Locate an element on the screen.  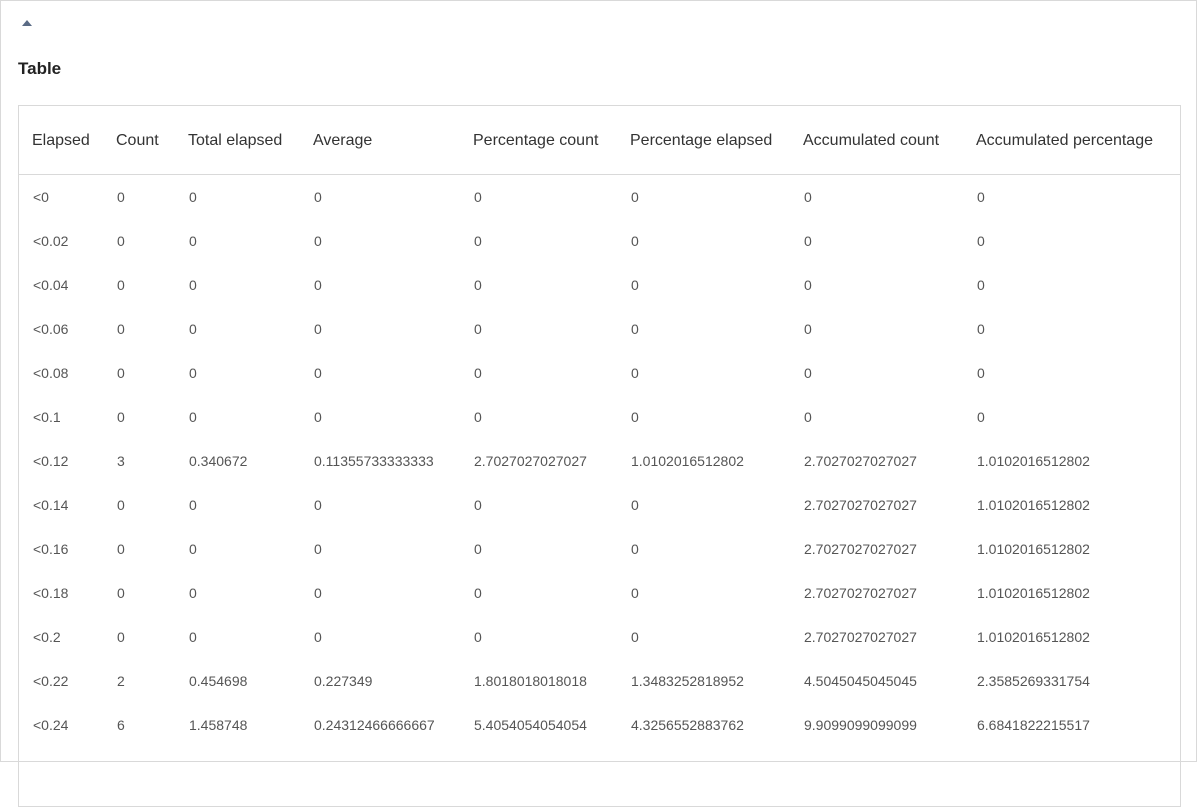
cell-elapsed: <0.02 is located at coordinates (51, 241).